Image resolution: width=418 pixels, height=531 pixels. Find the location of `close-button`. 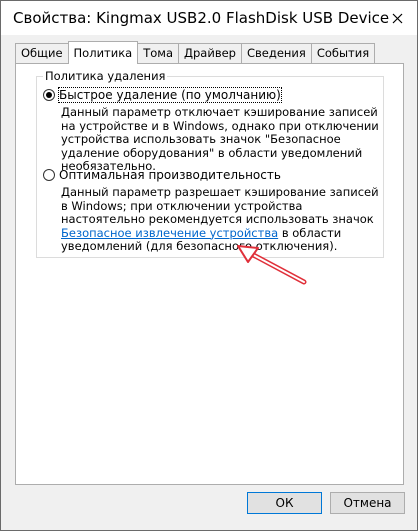

close-button is located at coordinates (397, 18).